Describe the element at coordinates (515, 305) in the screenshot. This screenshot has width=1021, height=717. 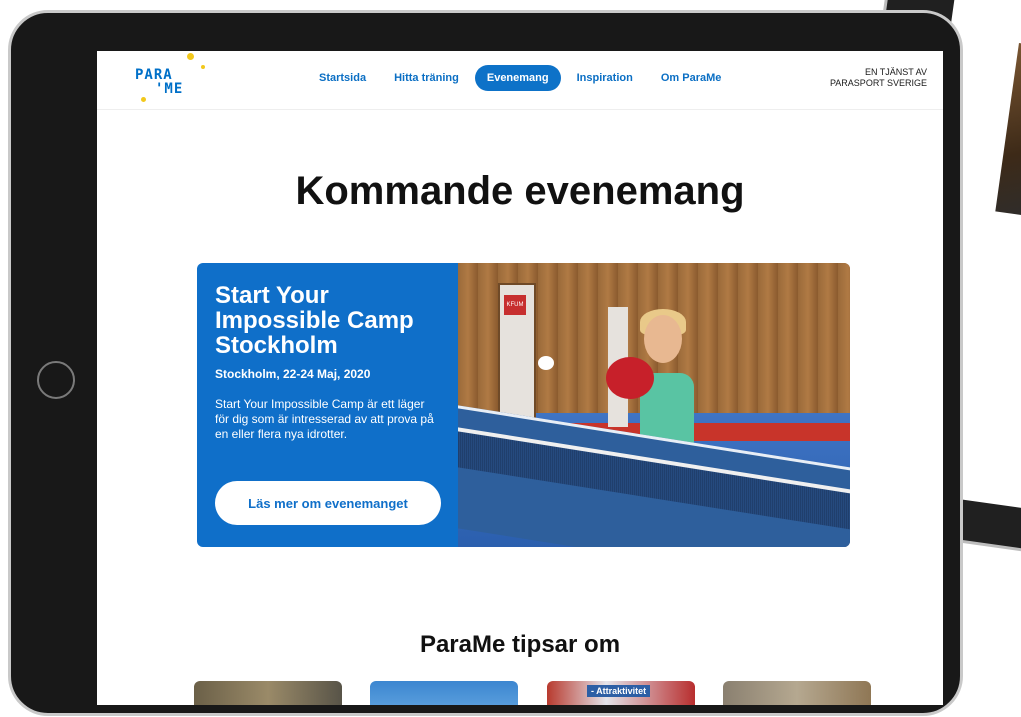
I see `photo-sign: KFUM` at that location.